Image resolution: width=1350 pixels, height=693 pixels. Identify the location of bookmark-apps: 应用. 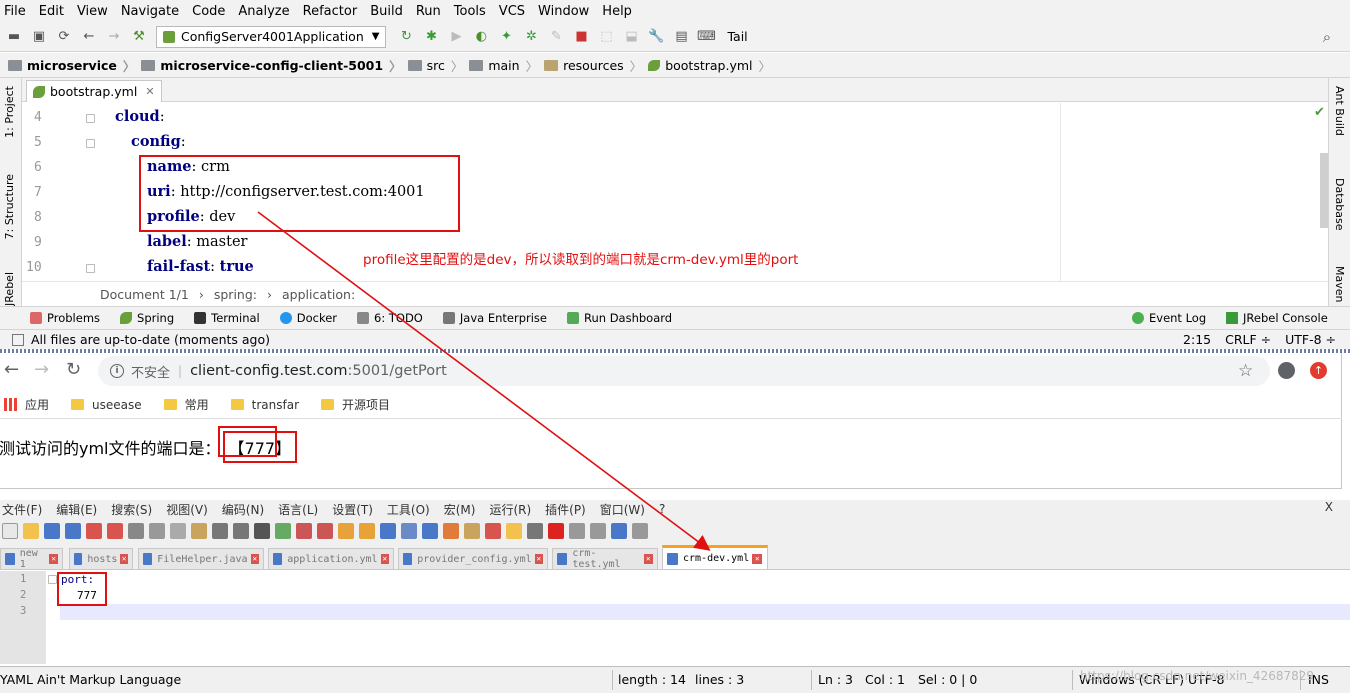
(26, 404).